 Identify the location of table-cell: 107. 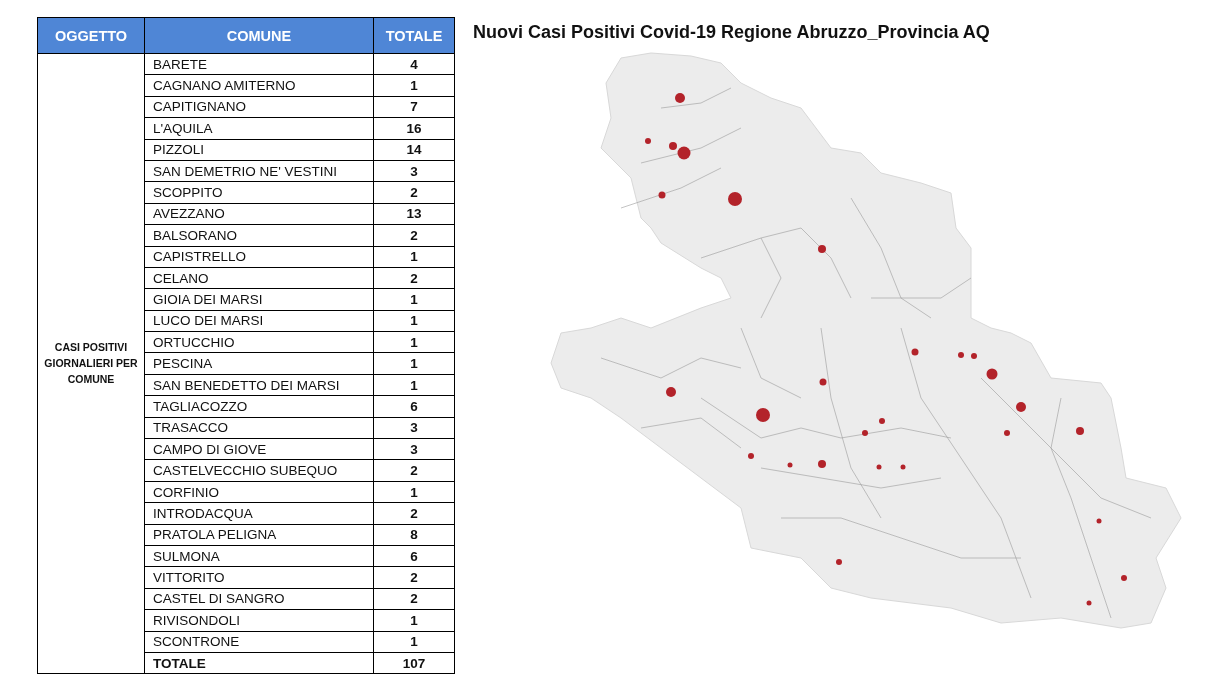
(414, 663).